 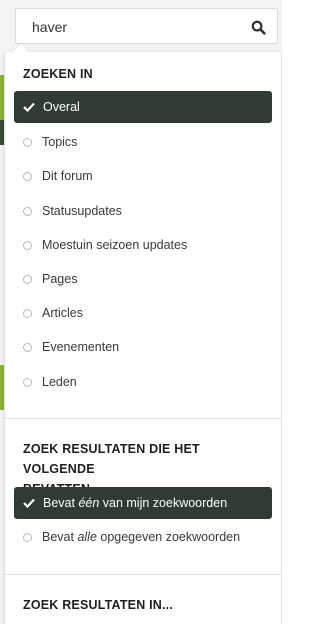 What do you see at coordinates (143, 142) in the screenshot?
I see `option-topics: Topics` at bounding box center [143, 142].